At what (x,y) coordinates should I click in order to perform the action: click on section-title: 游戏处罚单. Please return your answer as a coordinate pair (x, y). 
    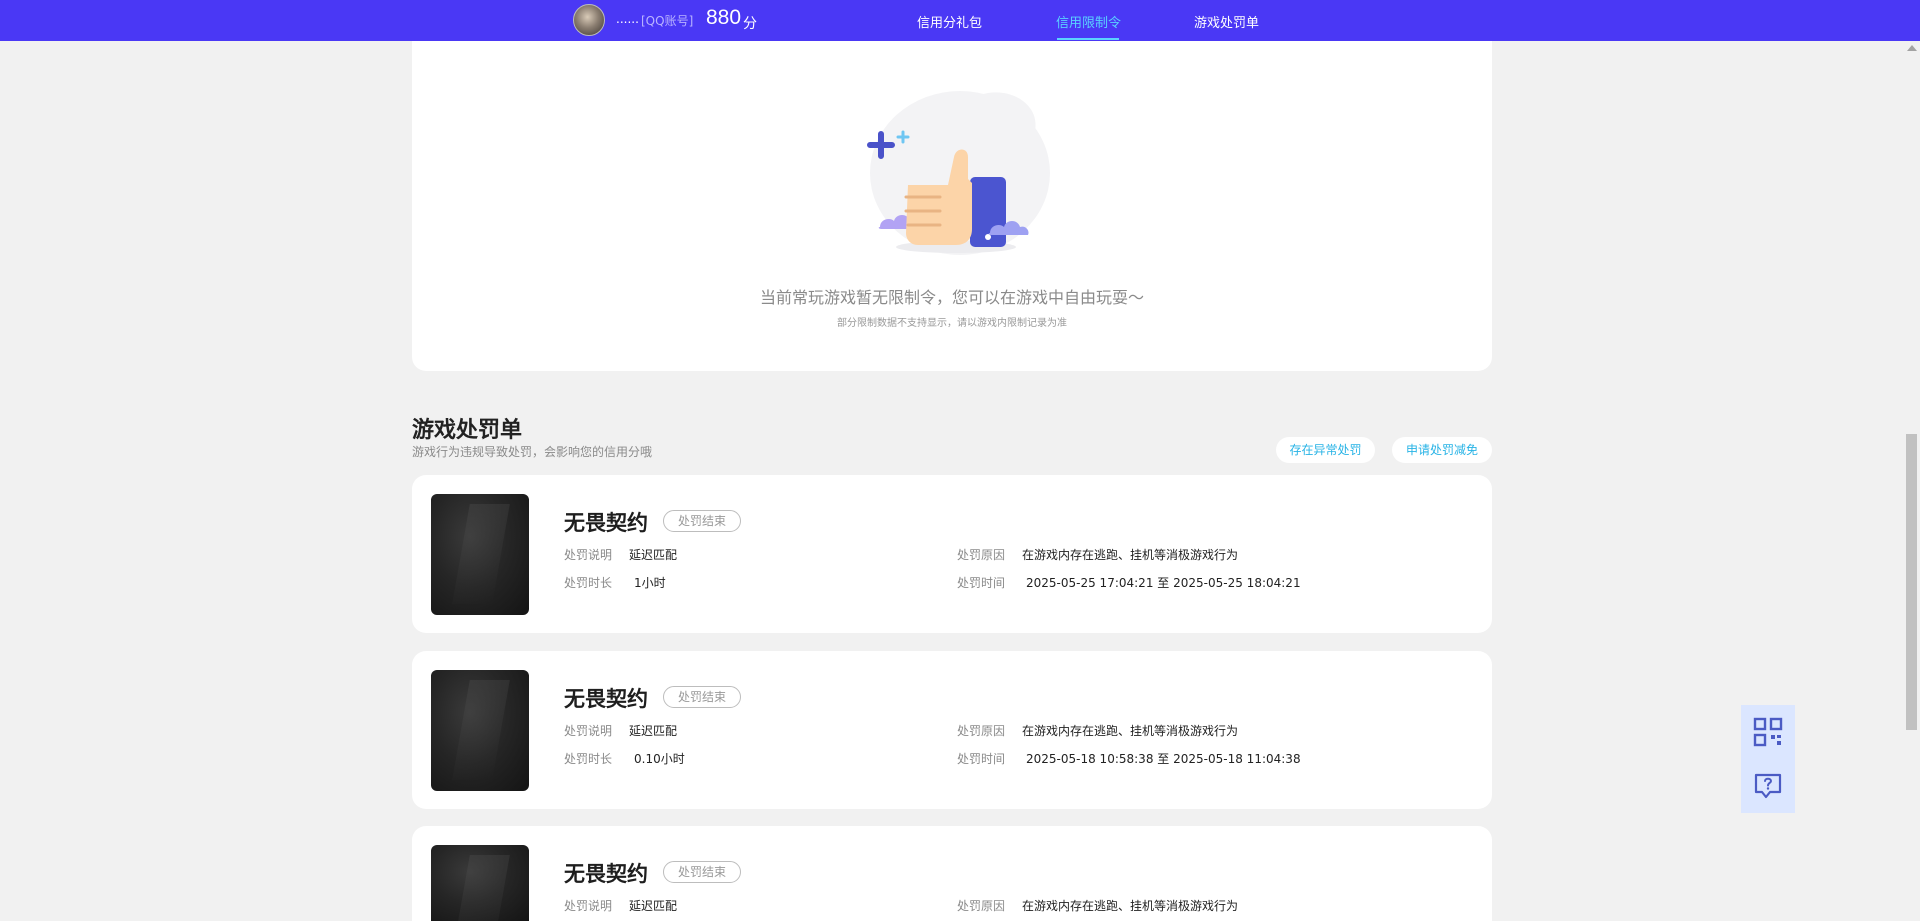
    Looking at the image, I should click on (467, 430).